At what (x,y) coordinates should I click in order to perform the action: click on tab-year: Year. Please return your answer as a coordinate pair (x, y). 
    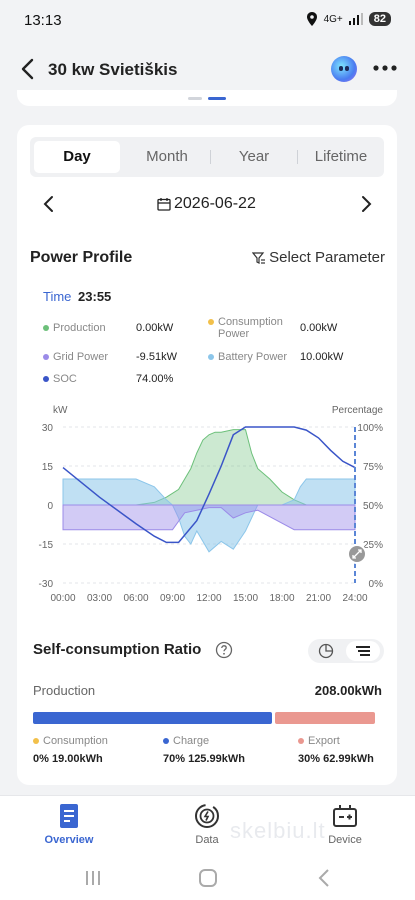
    Looking at the image, I should click on (254, 157).